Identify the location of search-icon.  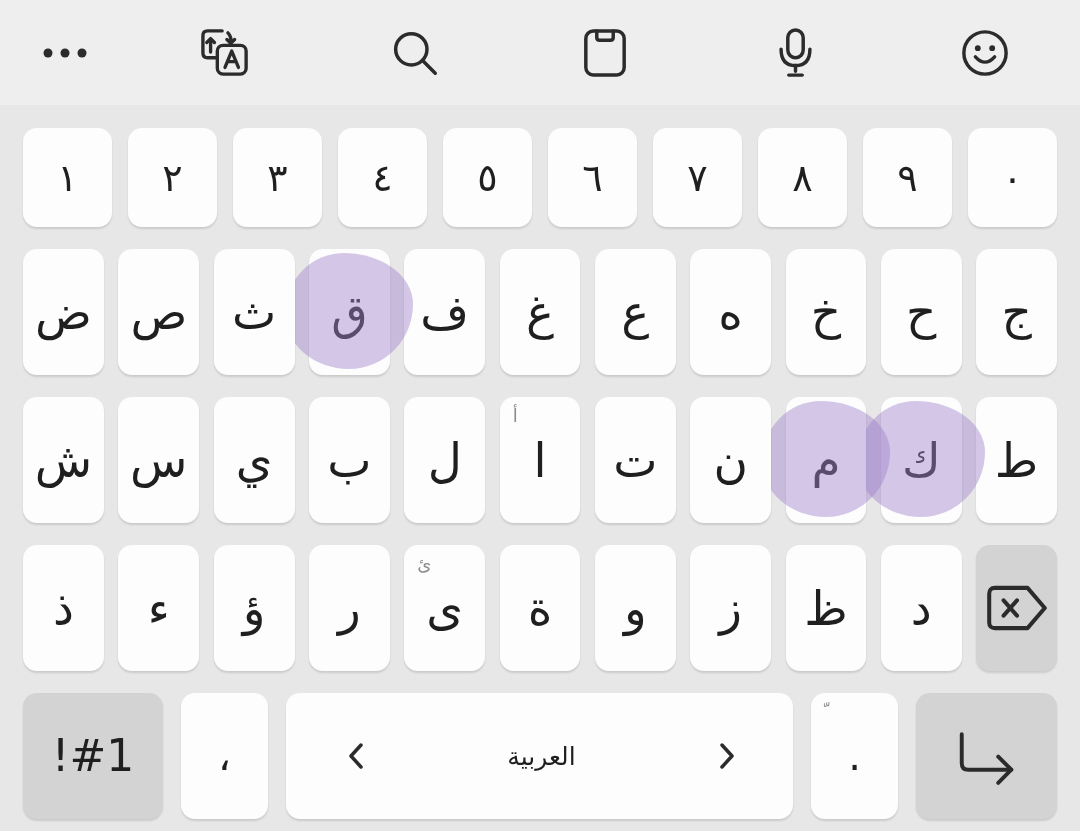
(415, 52).